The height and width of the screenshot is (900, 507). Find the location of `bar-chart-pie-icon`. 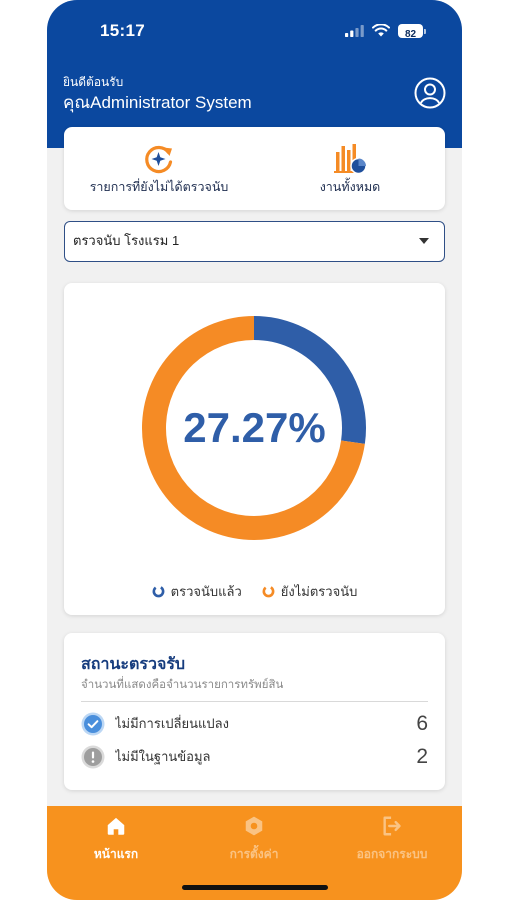

bar-chart-pie-icon is located at coordinates (350, 159).